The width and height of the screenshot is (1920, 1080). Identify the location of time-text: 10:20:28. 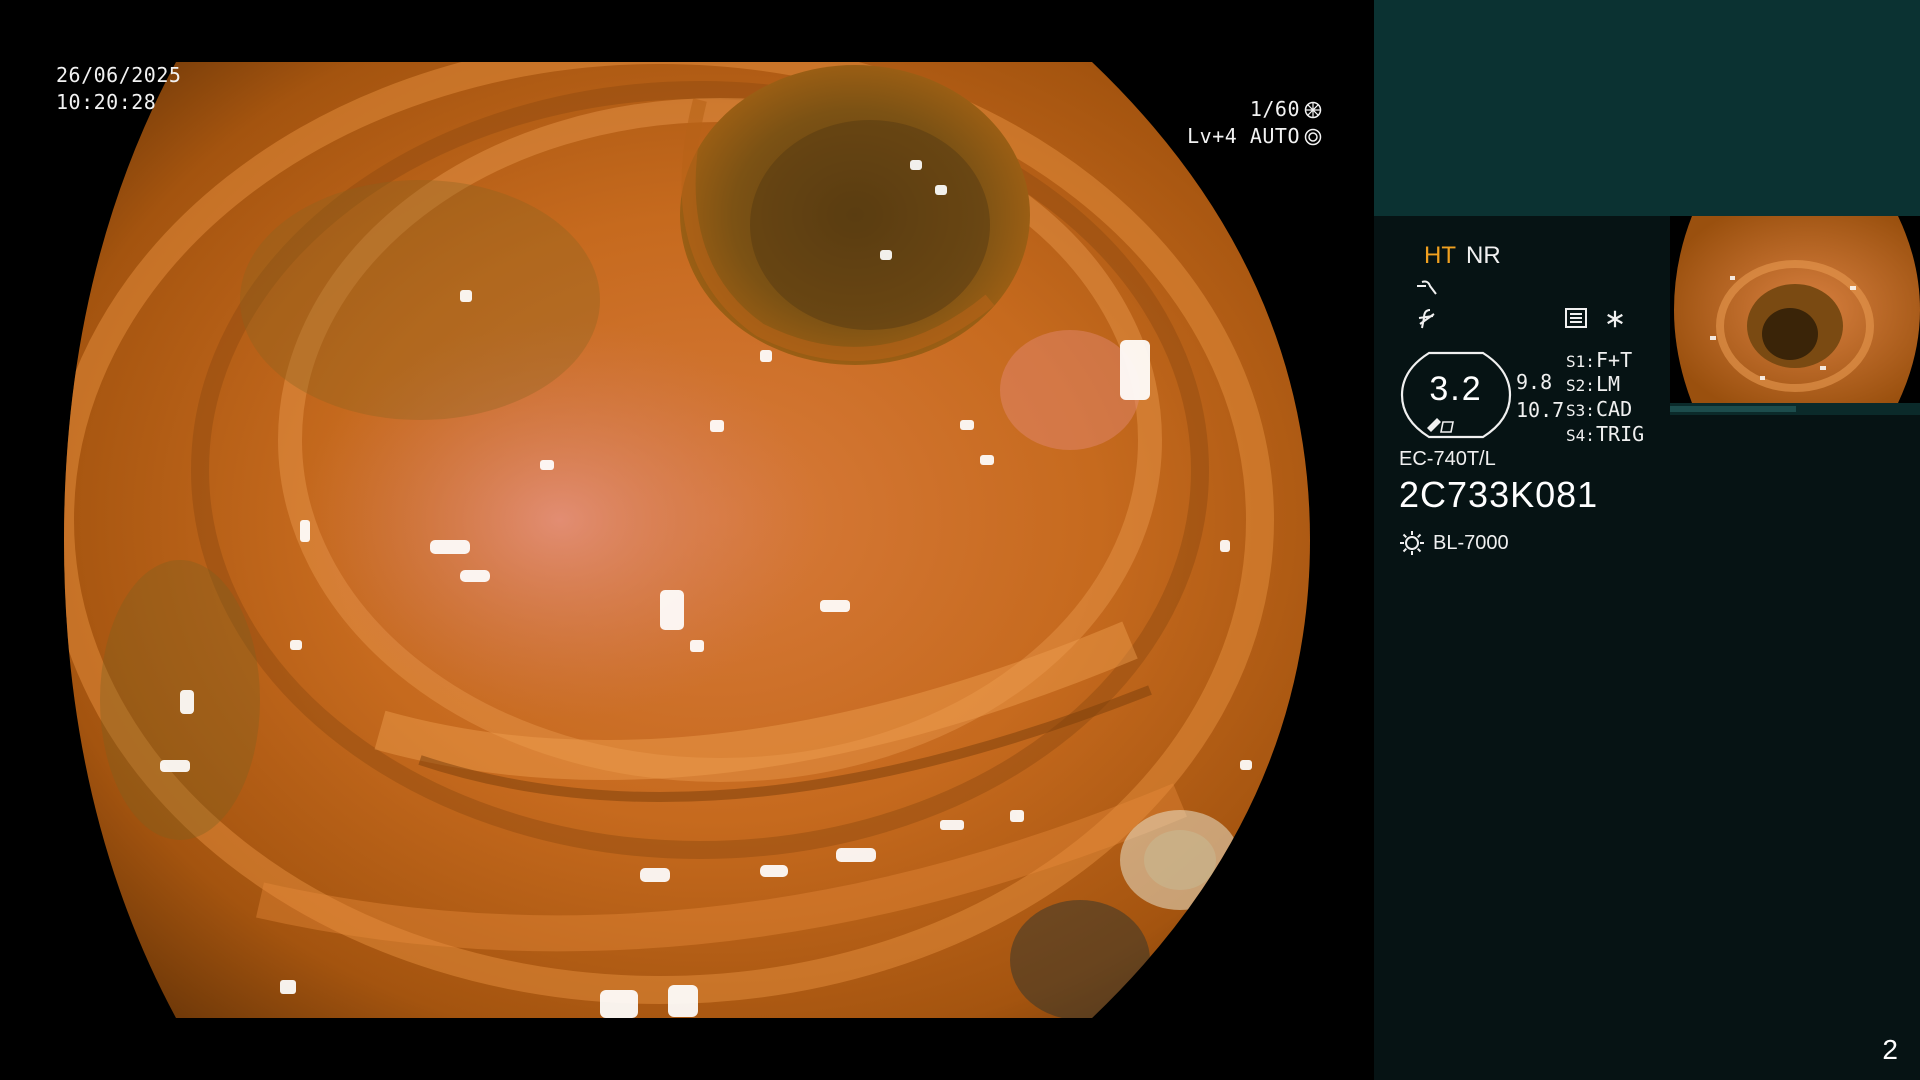
(106, 102).